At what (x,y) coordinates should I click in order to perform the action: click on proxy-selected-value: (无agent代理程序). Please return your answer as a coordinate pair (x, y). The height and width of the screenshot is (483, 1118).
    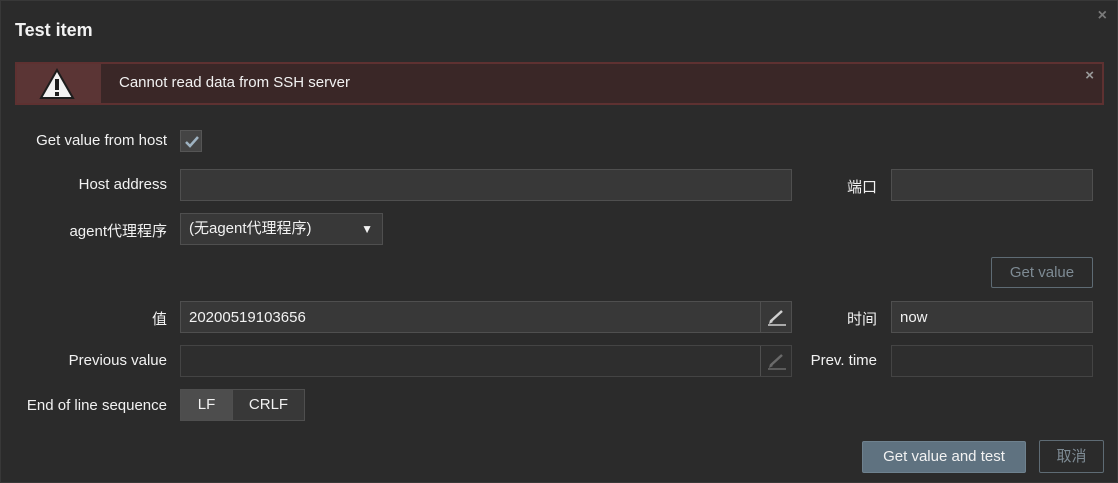
    Looking at the image, I should click on (250, 228).